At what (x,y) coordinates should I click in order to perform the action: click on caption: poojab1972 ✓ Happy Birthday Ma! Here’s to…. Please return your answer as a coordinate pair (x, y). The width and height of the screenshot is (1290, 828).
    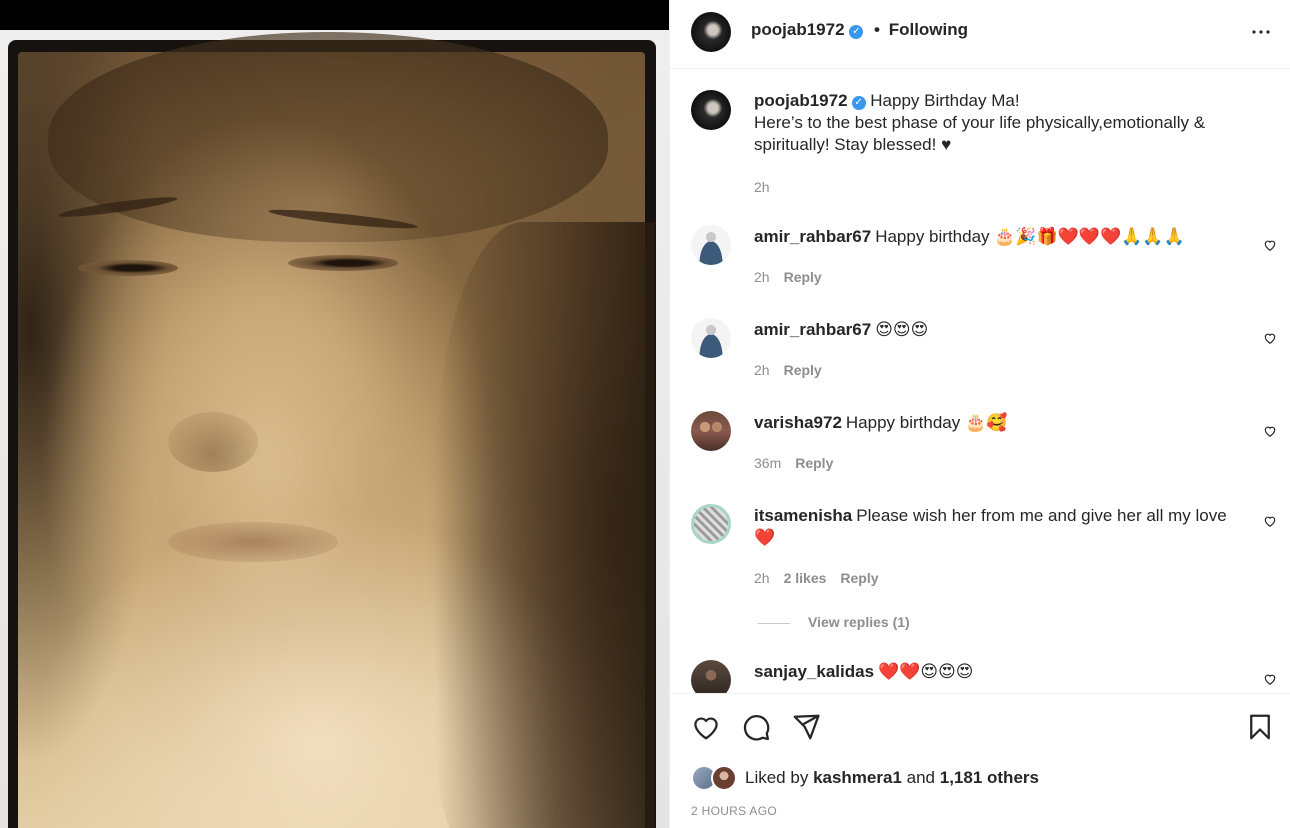
    Looking at the image, I should click on (980, 143).